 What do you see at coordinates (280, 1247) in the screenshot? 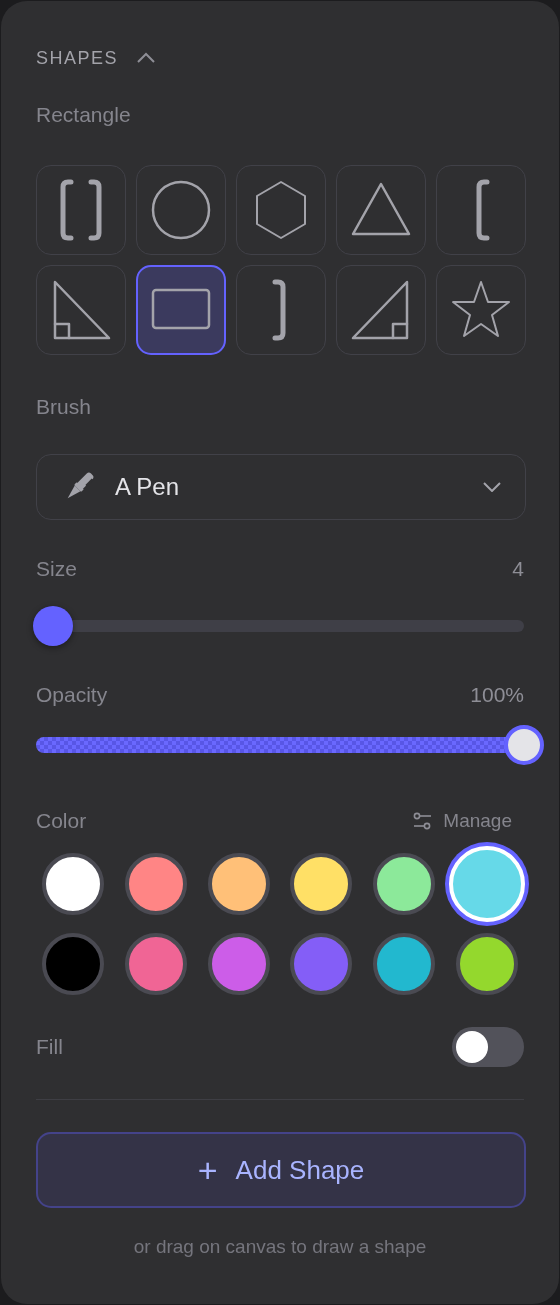
I see `hint-text: or drag on canvas to draw a shape` at bounding box center [280, 1247].